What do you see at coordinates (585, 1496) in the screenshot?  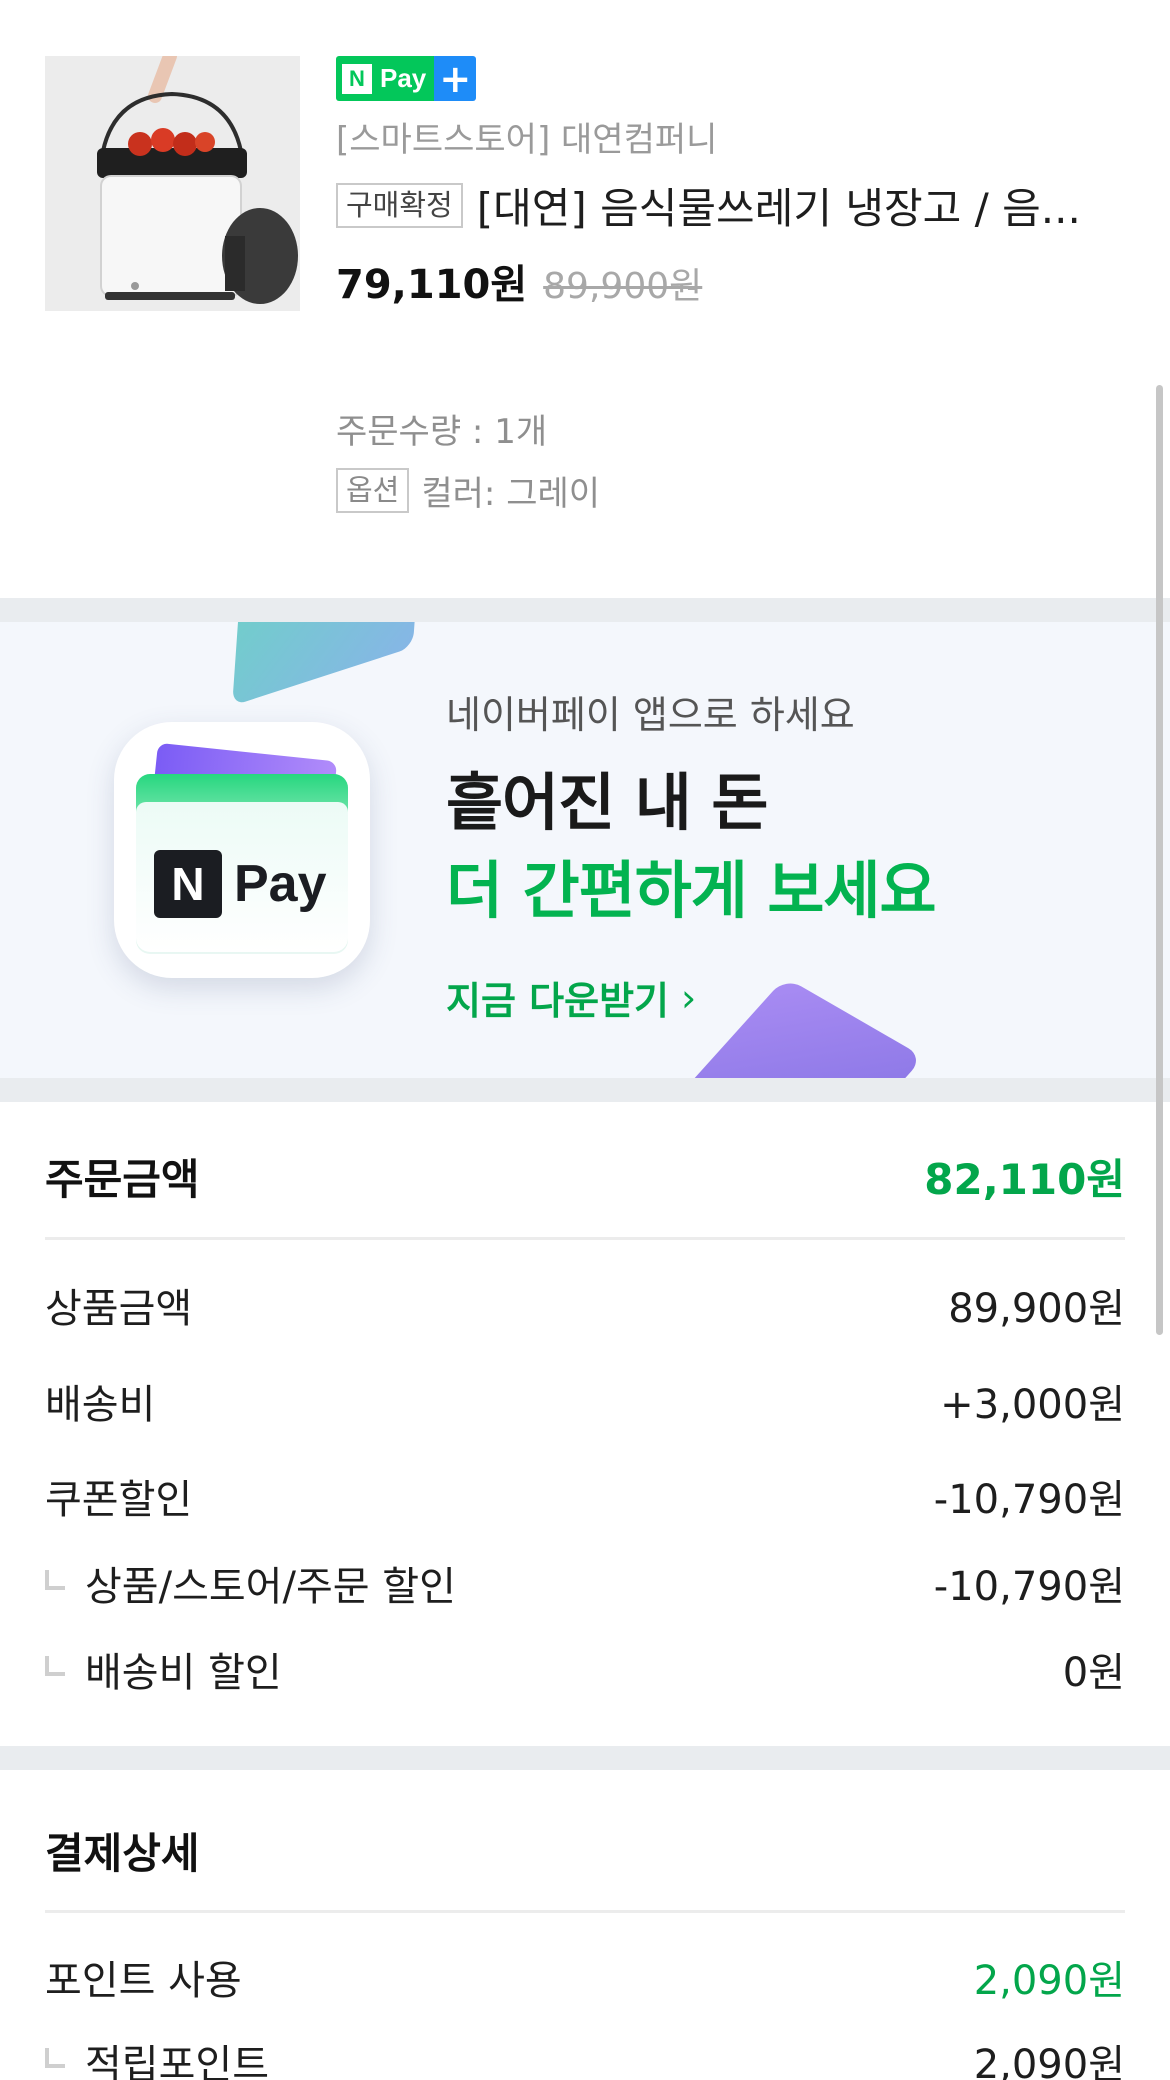 I see `summary-row-coupon-discount: 쿠폰할인 -10,790원` at bounding box center [585, 1496].